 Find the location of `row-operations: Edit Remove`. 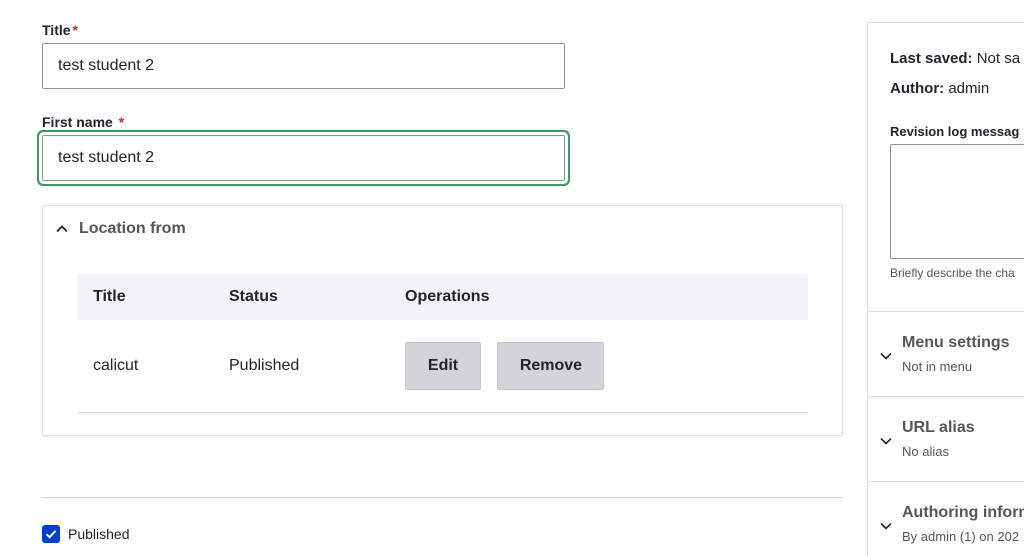

row-operations: Edit Remove is located at coordinates (598, 366).